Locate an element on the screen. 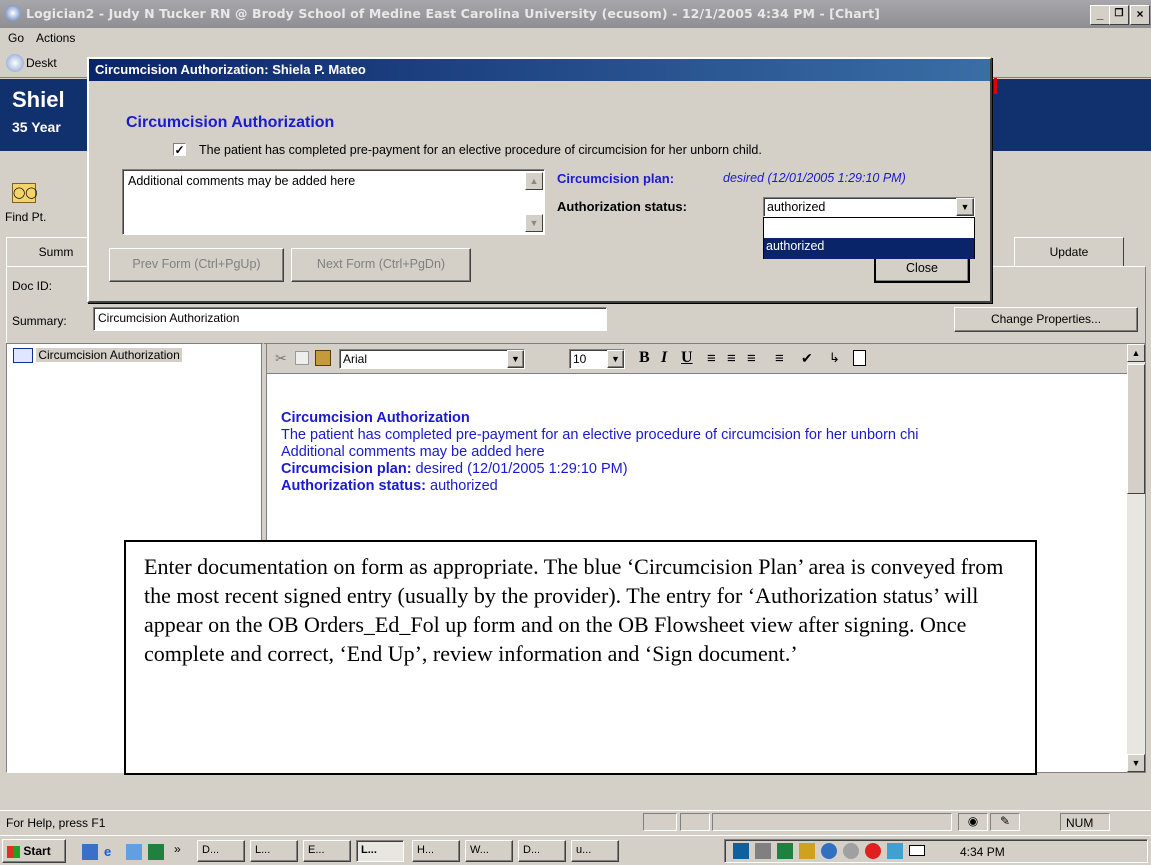 This screenshot has width=1151, height=865. italic-button: I is located at coordinates (664, 358).